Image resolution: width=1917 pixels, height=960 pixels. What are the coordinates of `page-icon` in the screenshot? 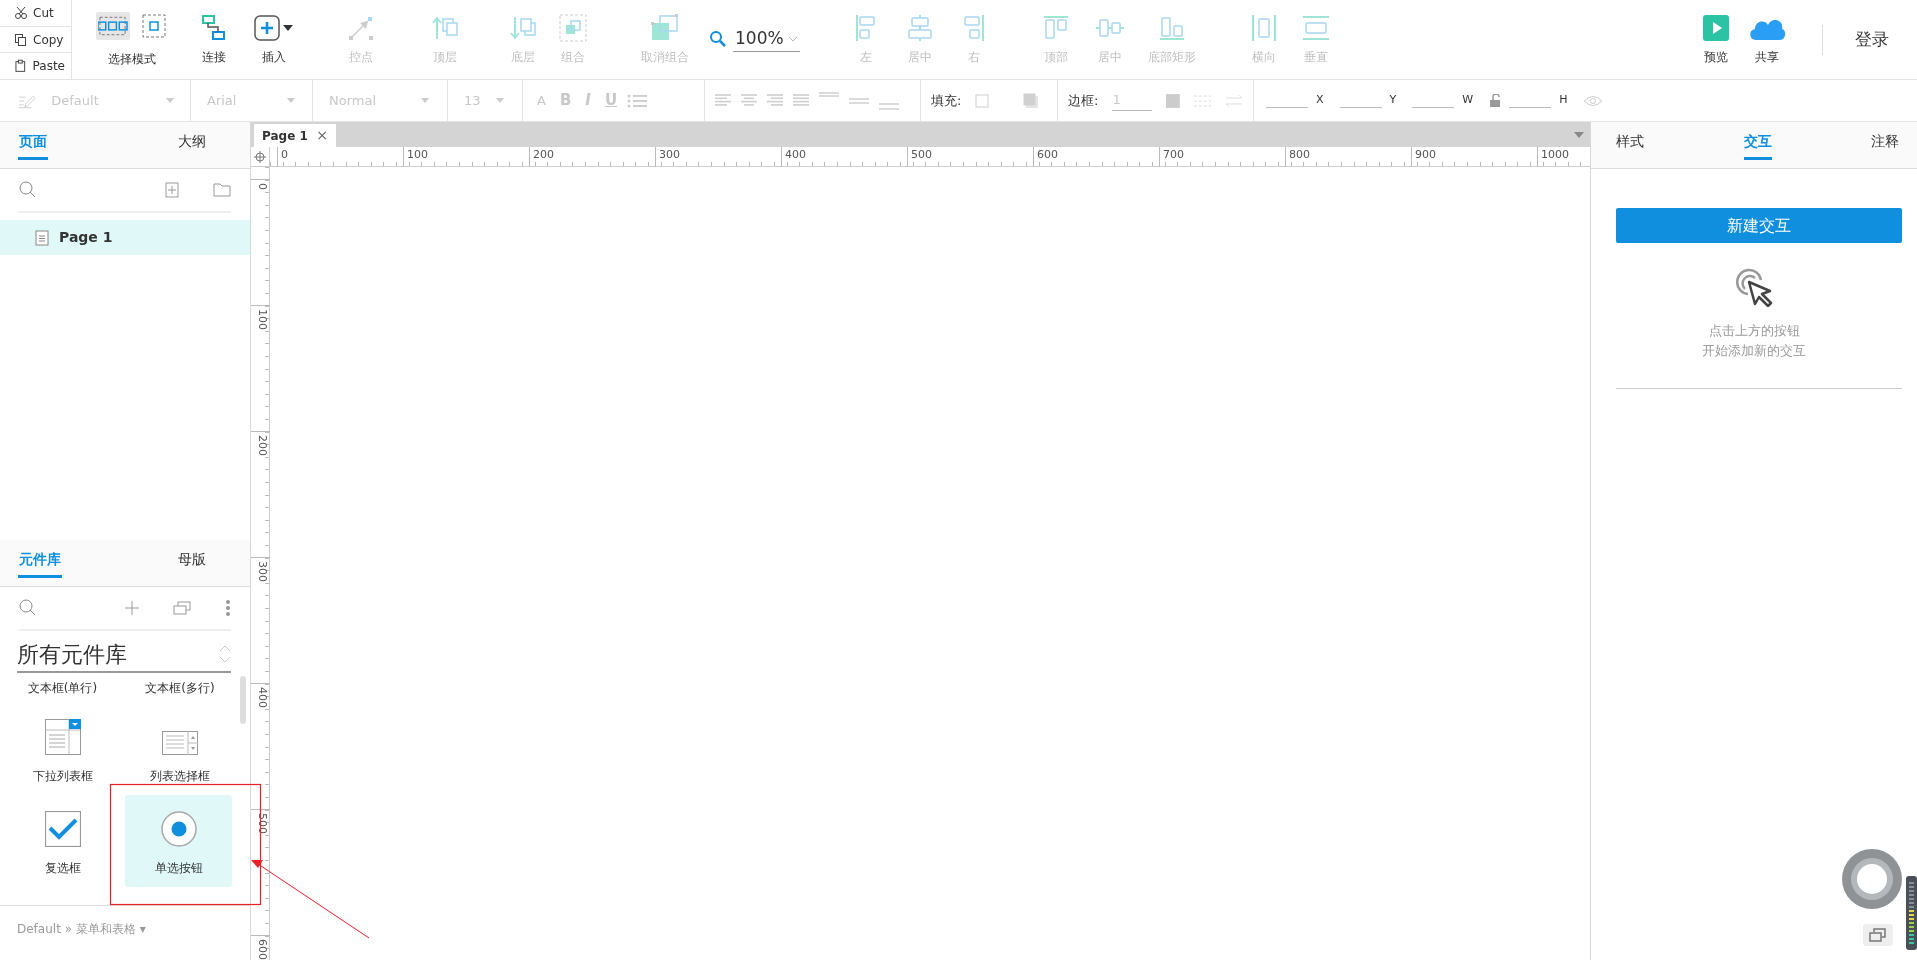 It's located at (42, 237).